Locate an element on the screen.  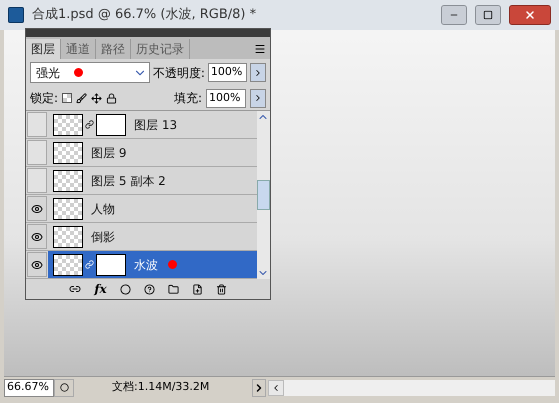
layer-row: 水波 is located at coordinates (152, 264).